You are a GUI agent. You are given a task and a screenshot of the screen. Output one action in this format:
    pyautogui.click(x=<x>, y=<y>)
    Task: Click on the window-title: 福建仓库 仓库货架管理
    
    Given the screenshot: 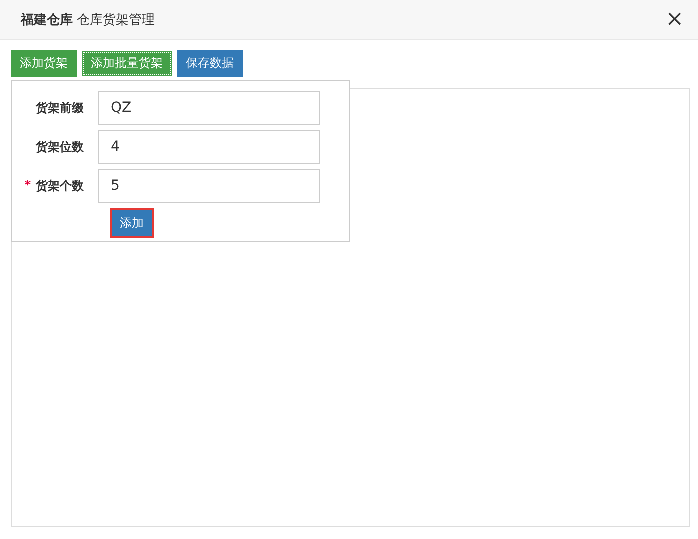 What is the action you would take?
    pyautogui.click(x=88, y=20)
    